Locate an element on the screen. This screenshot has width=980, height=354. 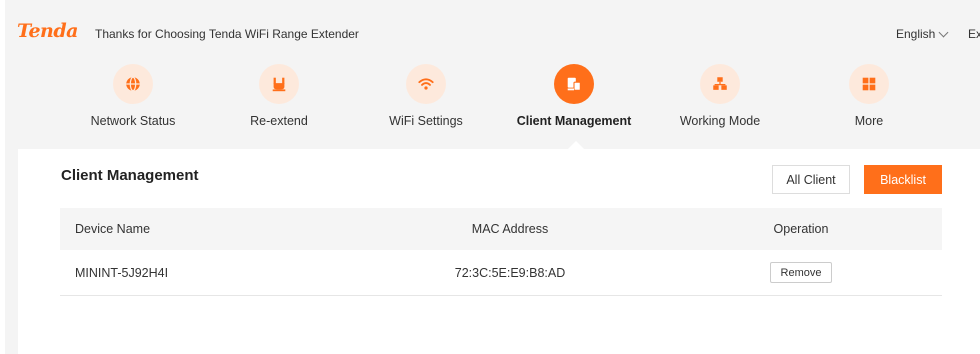
tenda-logo: Tenda is located at coordinates (47, 31).